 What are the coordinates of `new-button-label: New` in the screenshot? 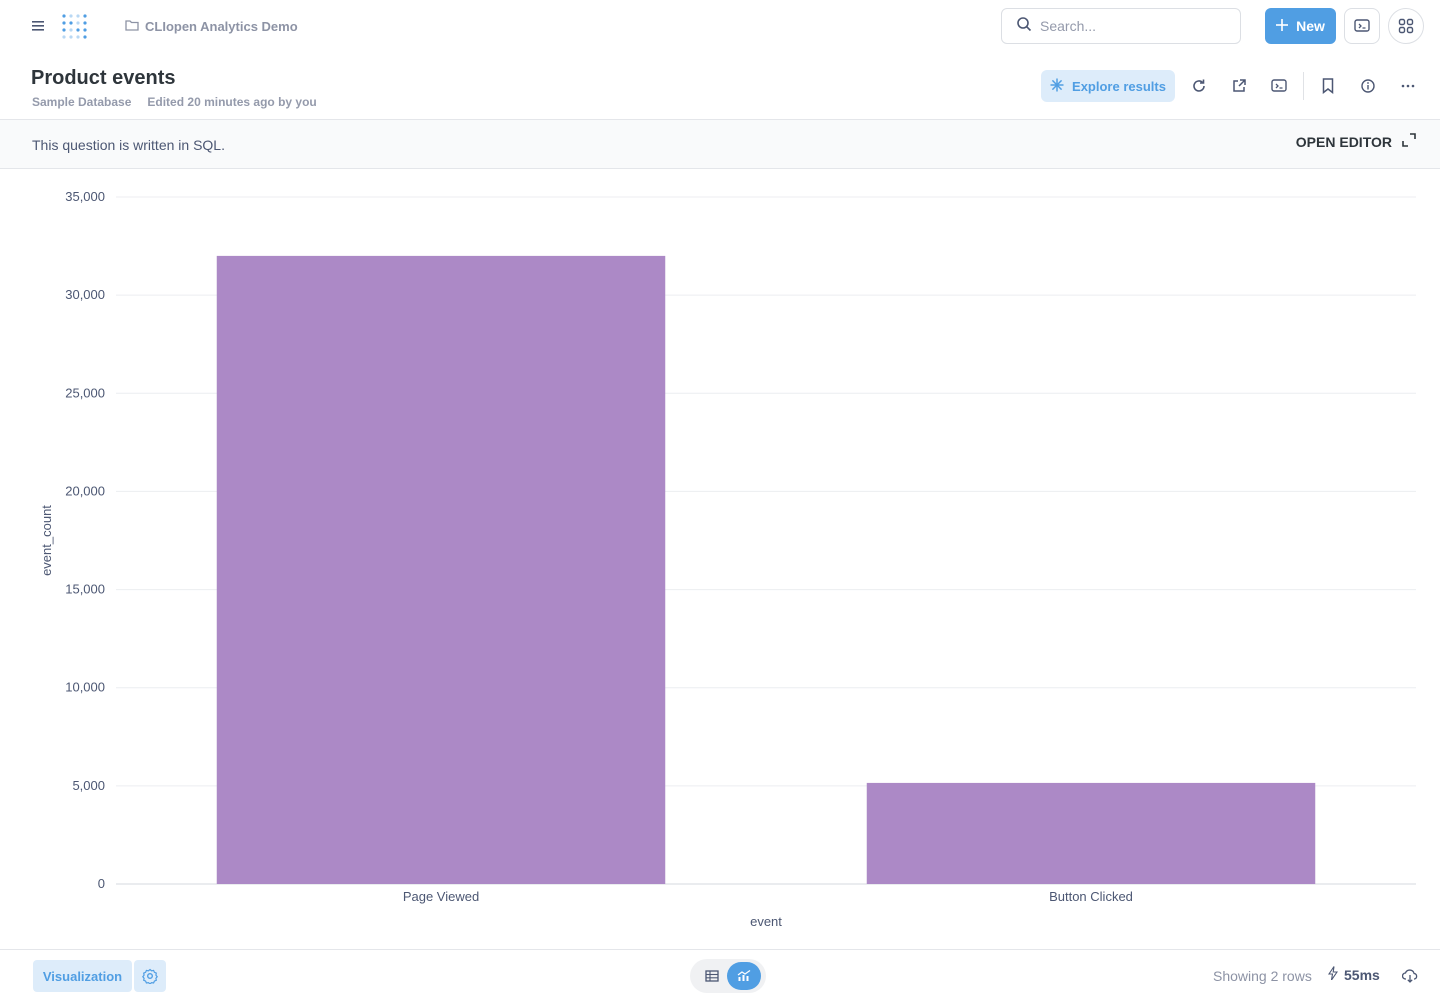 It's located at (1310, 26).